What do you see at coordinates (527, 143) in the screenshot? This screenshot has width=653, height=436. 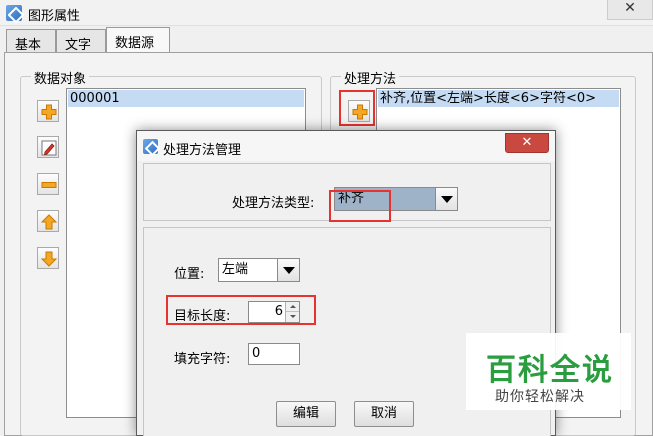 I see `dialog-close-button: ✕` at bounding box center [527, 143].